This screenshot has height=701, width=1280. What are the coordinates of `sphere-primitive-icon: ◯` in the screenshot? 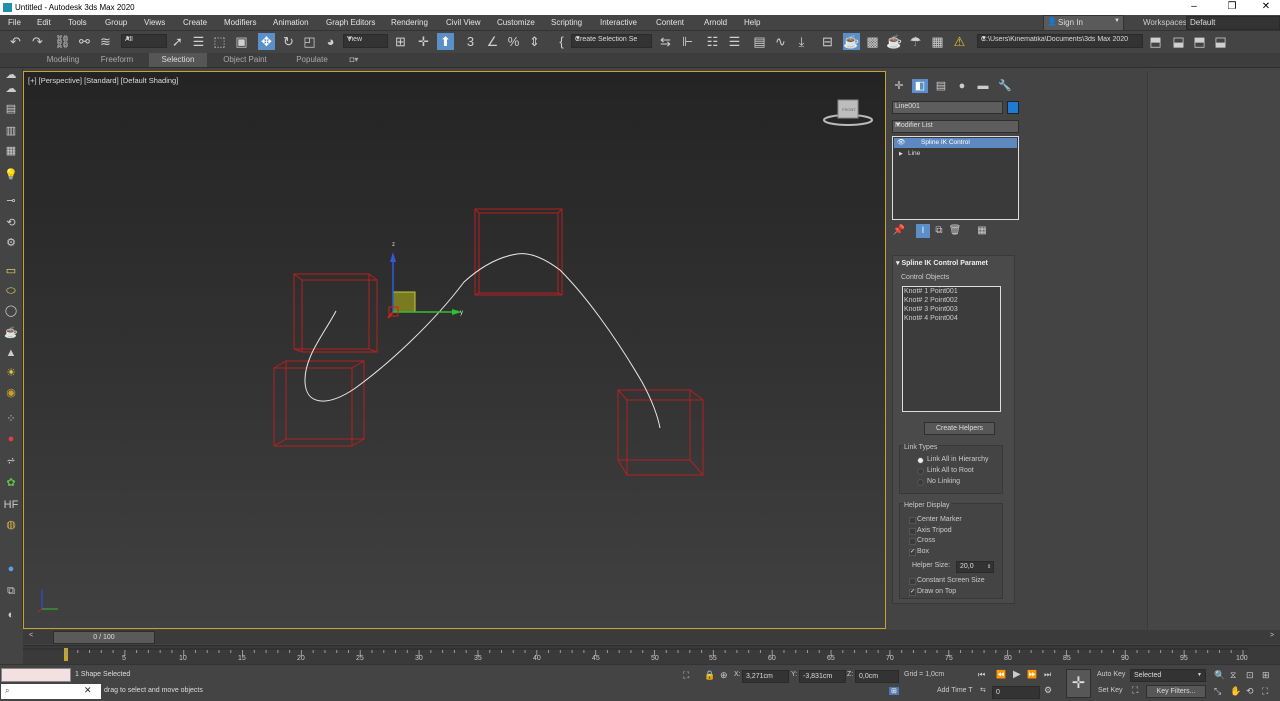 It's located at (11, 311).